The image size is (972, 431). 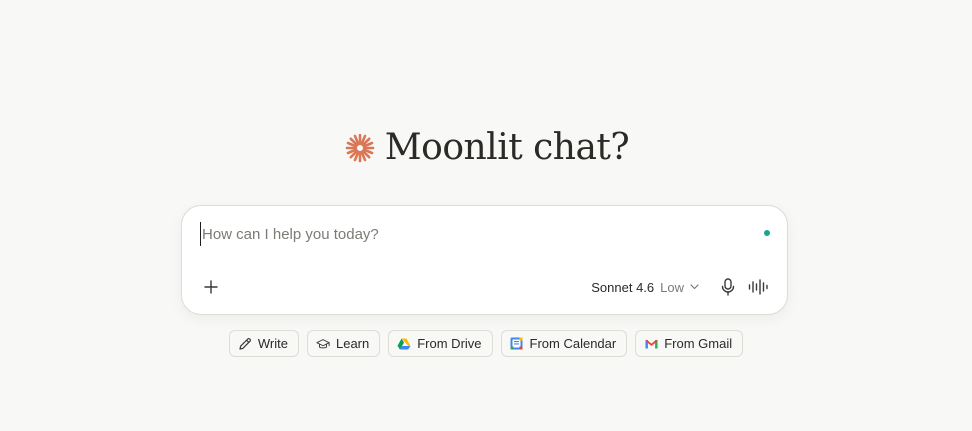 I want to click on voice-waveform-icon, so click(x=758, y=287).